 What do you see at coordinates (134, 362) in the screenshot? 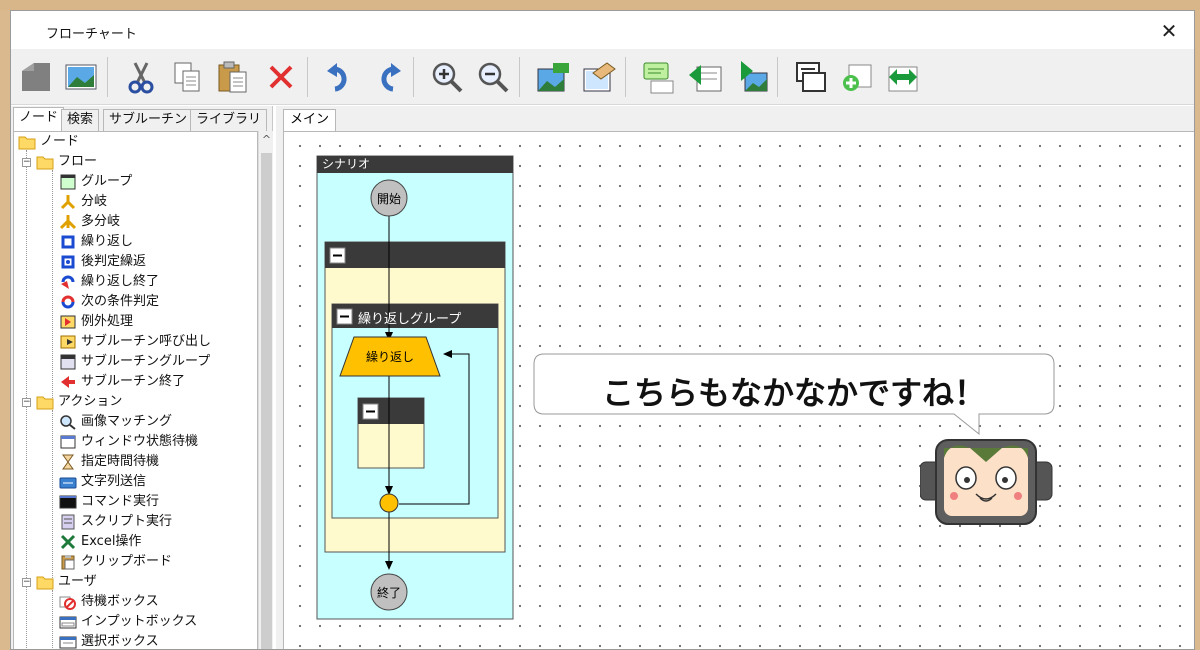
I see `tree-item-subroutine-group: サブルーチングループ` at bounding box center [134, 362].